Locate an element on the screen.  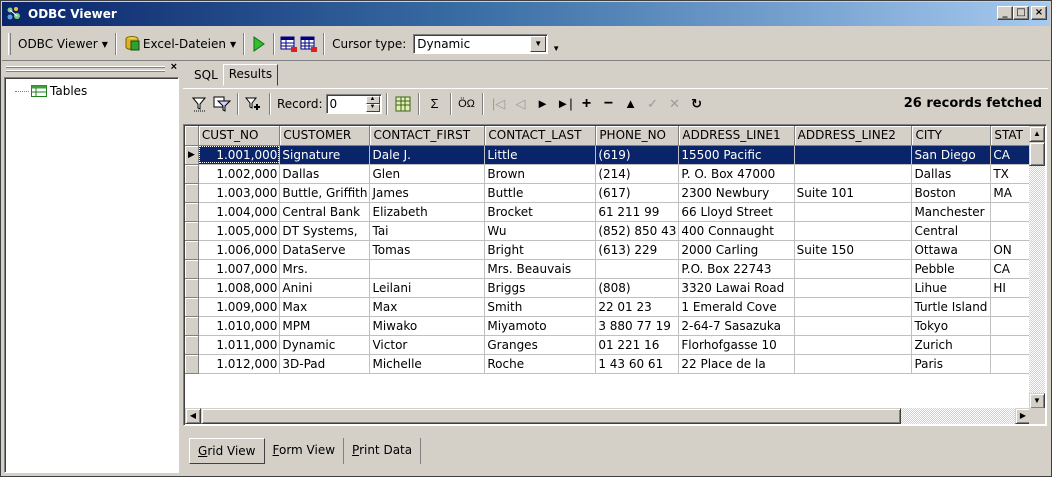
tab-print-data: Print Data is located at coordinates (383, 451).